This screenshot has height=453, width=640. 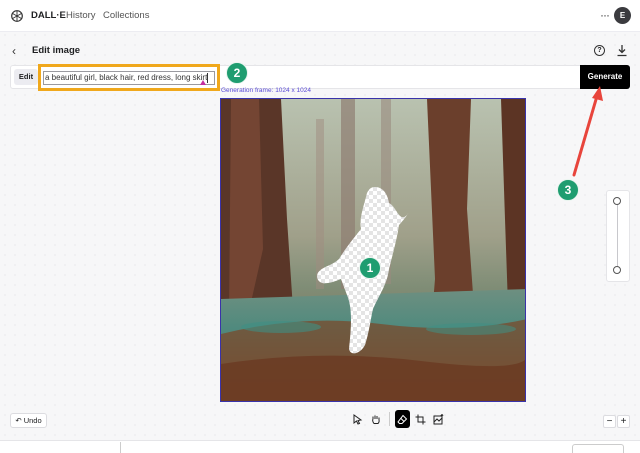 I want to click on input-caret-marker, so click(x=203, y=82).